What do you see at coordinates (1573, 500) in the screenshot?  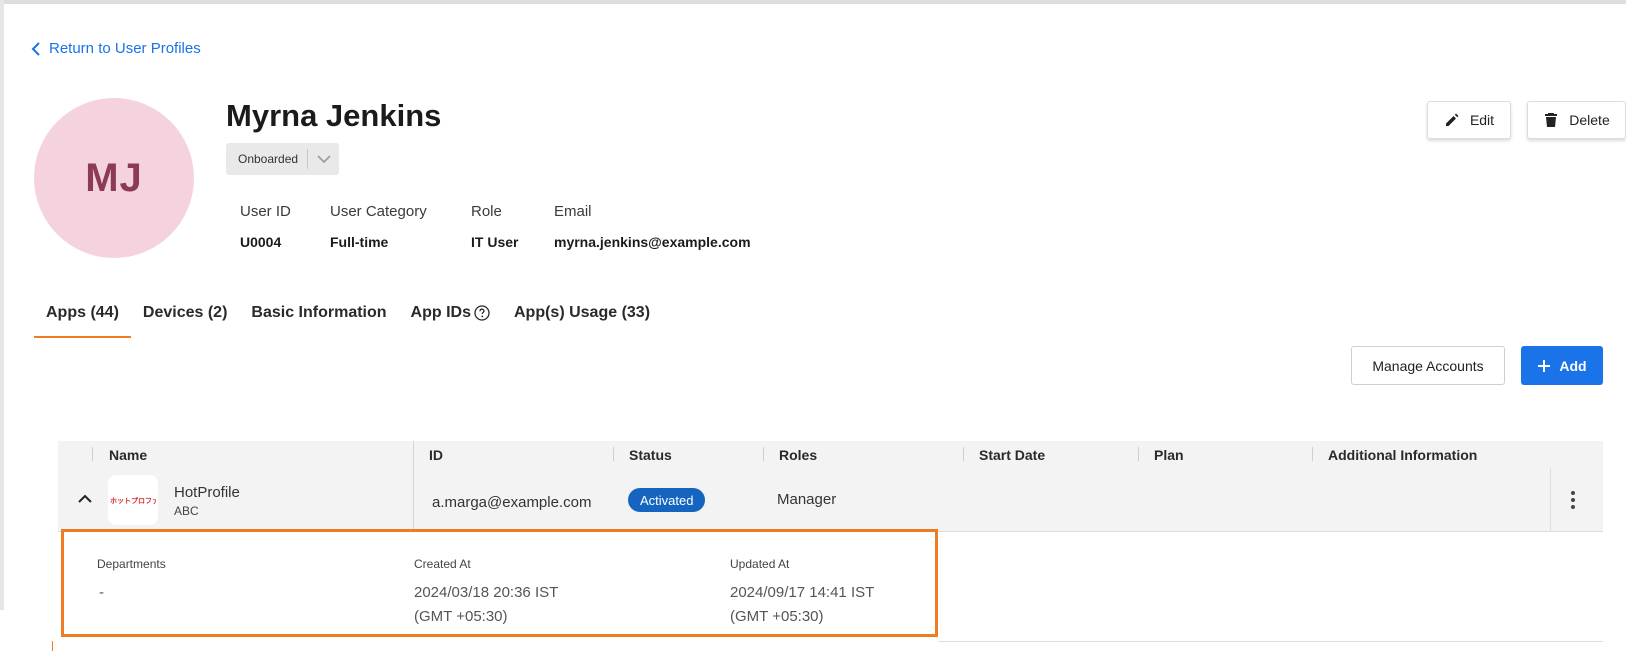 I see `more-vertical-icon` at bounding box center [1573, 500].